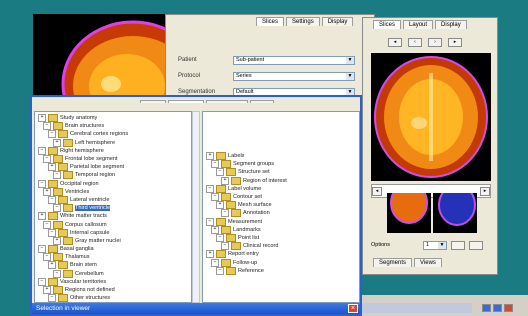  What do you see at coordinates (113, 159) in the screenshot?
I see `tree-item: − Frontal lobe segment` at bounding box center [113, 159].